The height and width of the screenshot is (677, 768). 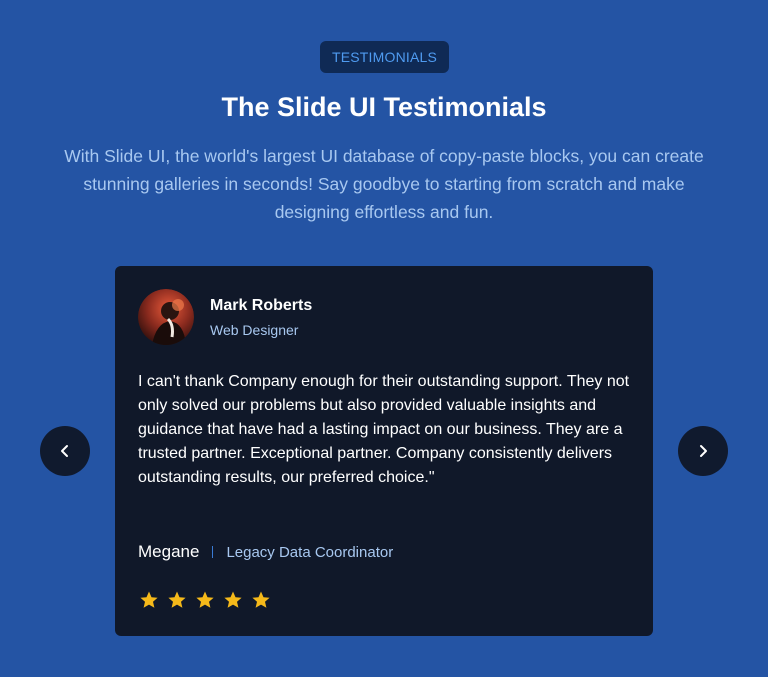 What do you see at coordinates (310, 552) in the screenshot?
I see `author-title: Legacy Data Coordinator` at bounding box center [310, 552].